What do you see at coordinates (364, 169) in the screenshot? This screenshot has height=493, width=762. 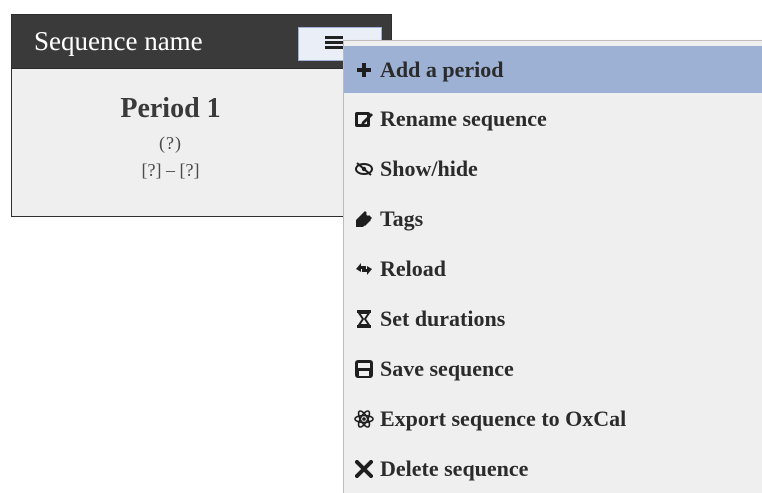 I see `eye-slash-icon` at bounding box center [364, 169].